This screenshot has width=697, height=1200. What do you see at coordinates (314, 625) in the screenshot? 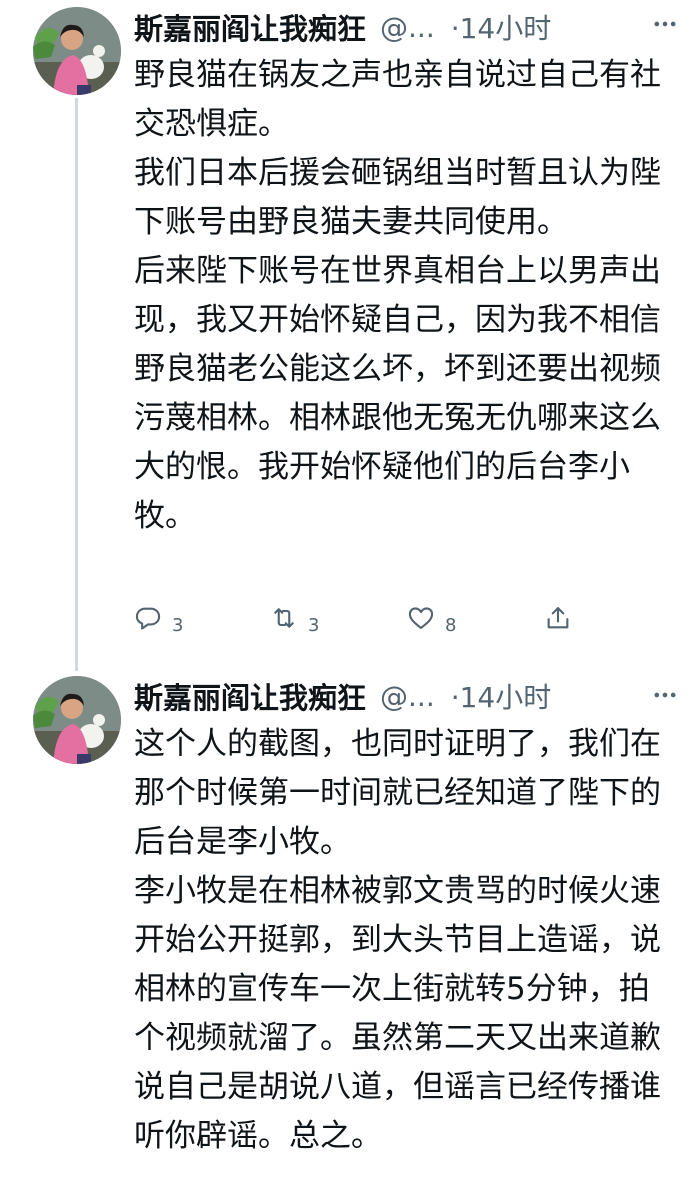
I see `retweet-count: 3` at bounding box center [314, 625].